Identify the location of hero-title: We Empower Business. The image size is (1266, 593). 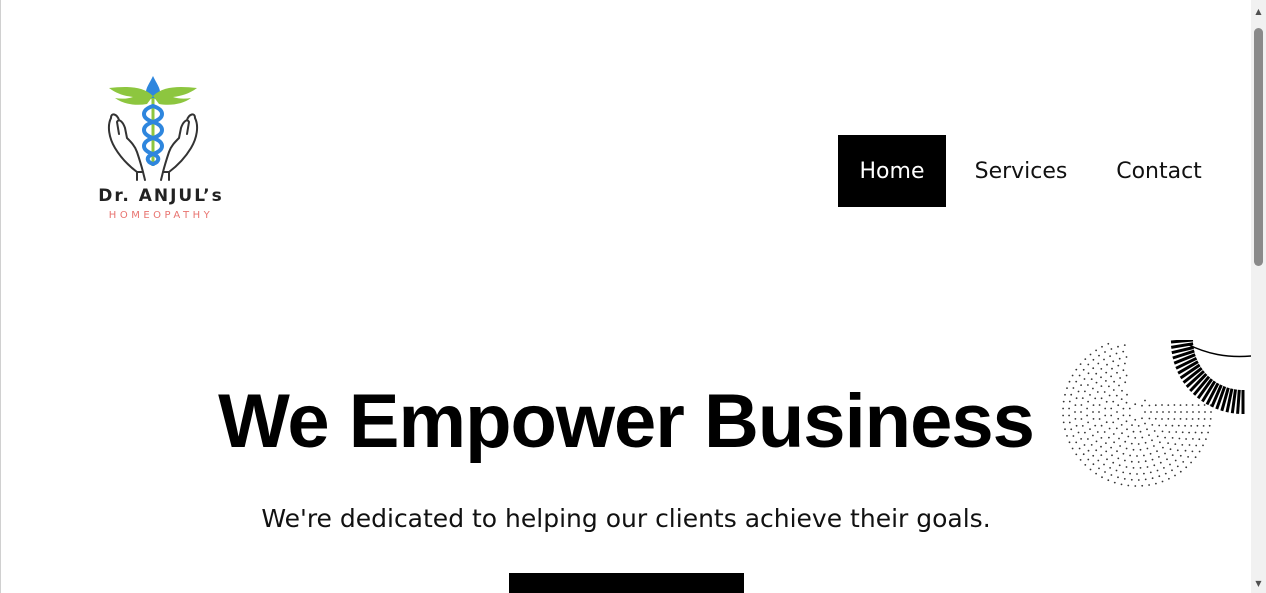
(626, 421).